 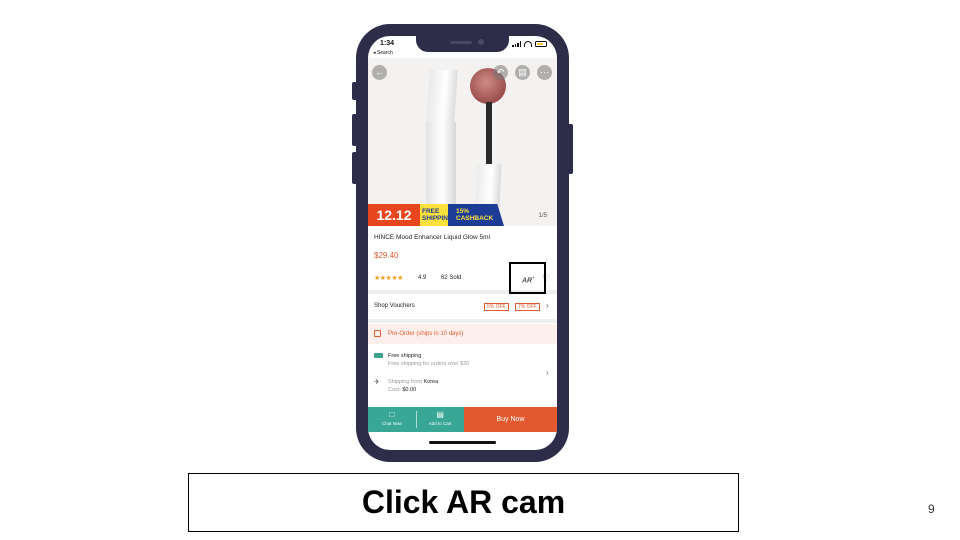 I want to click on shipping-cost-label: Cost:, so click(x=394, y=390).